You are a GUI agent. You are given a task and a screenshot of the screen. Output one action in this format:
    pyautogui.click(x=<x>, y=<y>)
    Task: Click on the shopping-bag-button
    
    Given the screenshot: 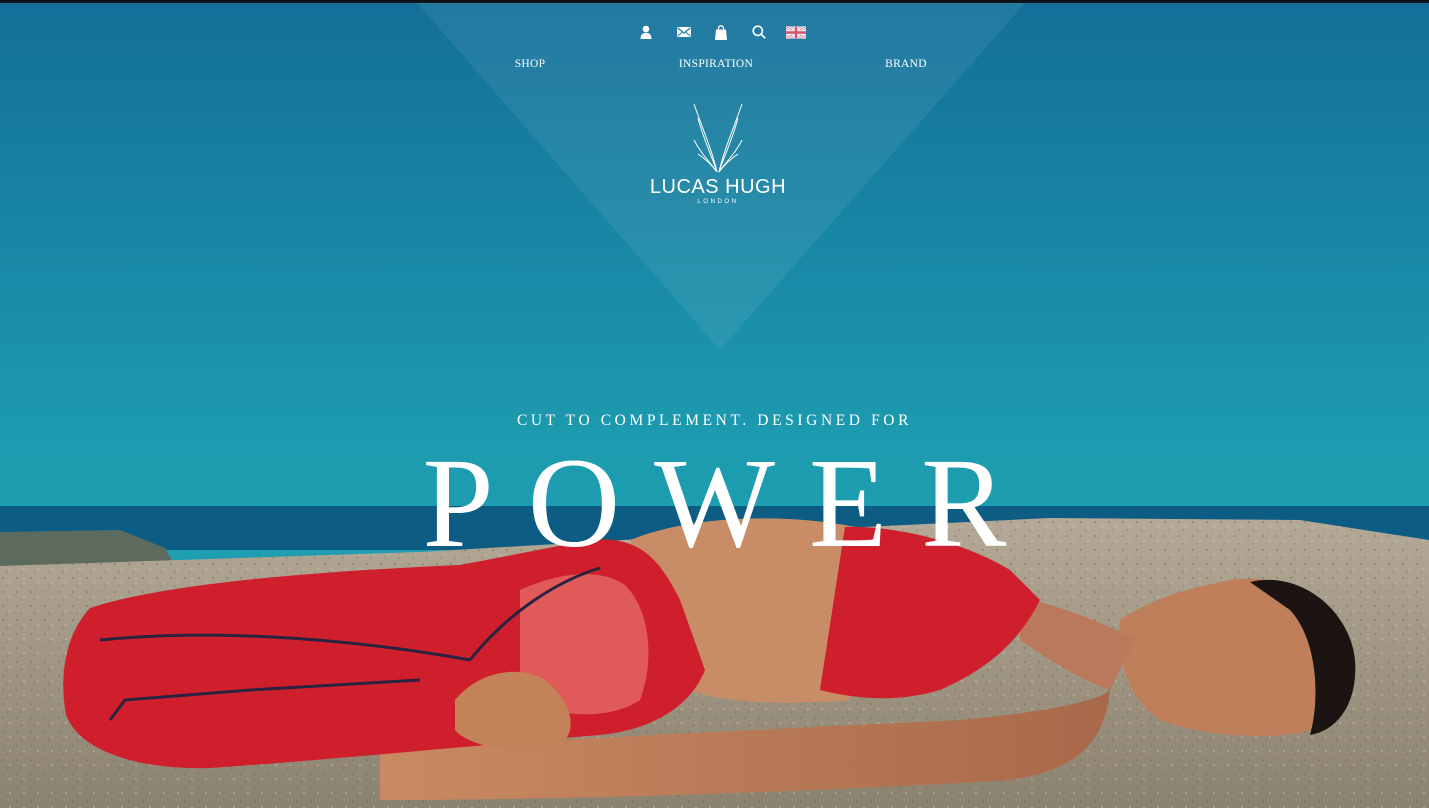 What is the action you would take?
    pyautogui.click(x=721, y=32)
    